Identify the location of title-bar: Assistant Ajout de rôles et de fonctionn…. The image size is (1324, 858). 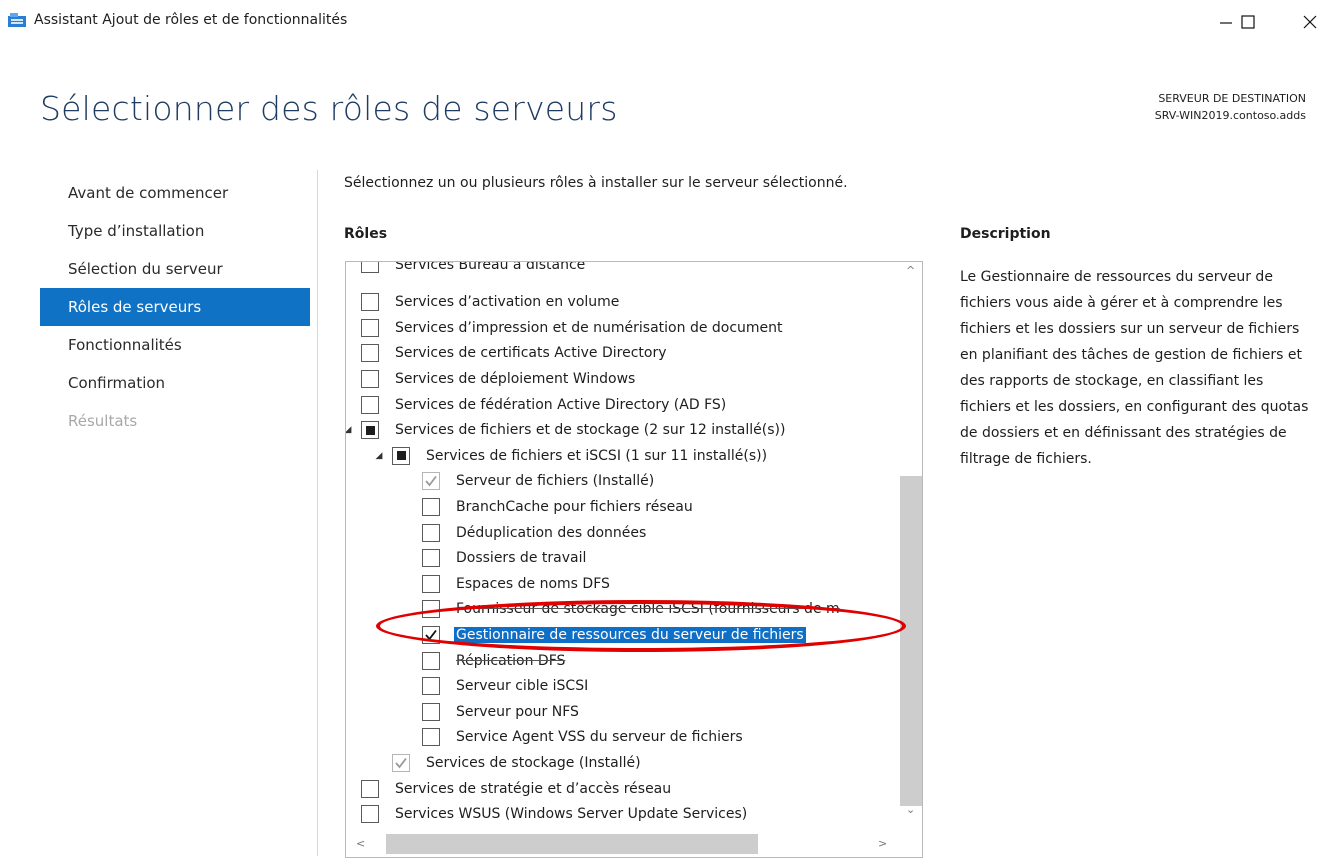
(662, 22).